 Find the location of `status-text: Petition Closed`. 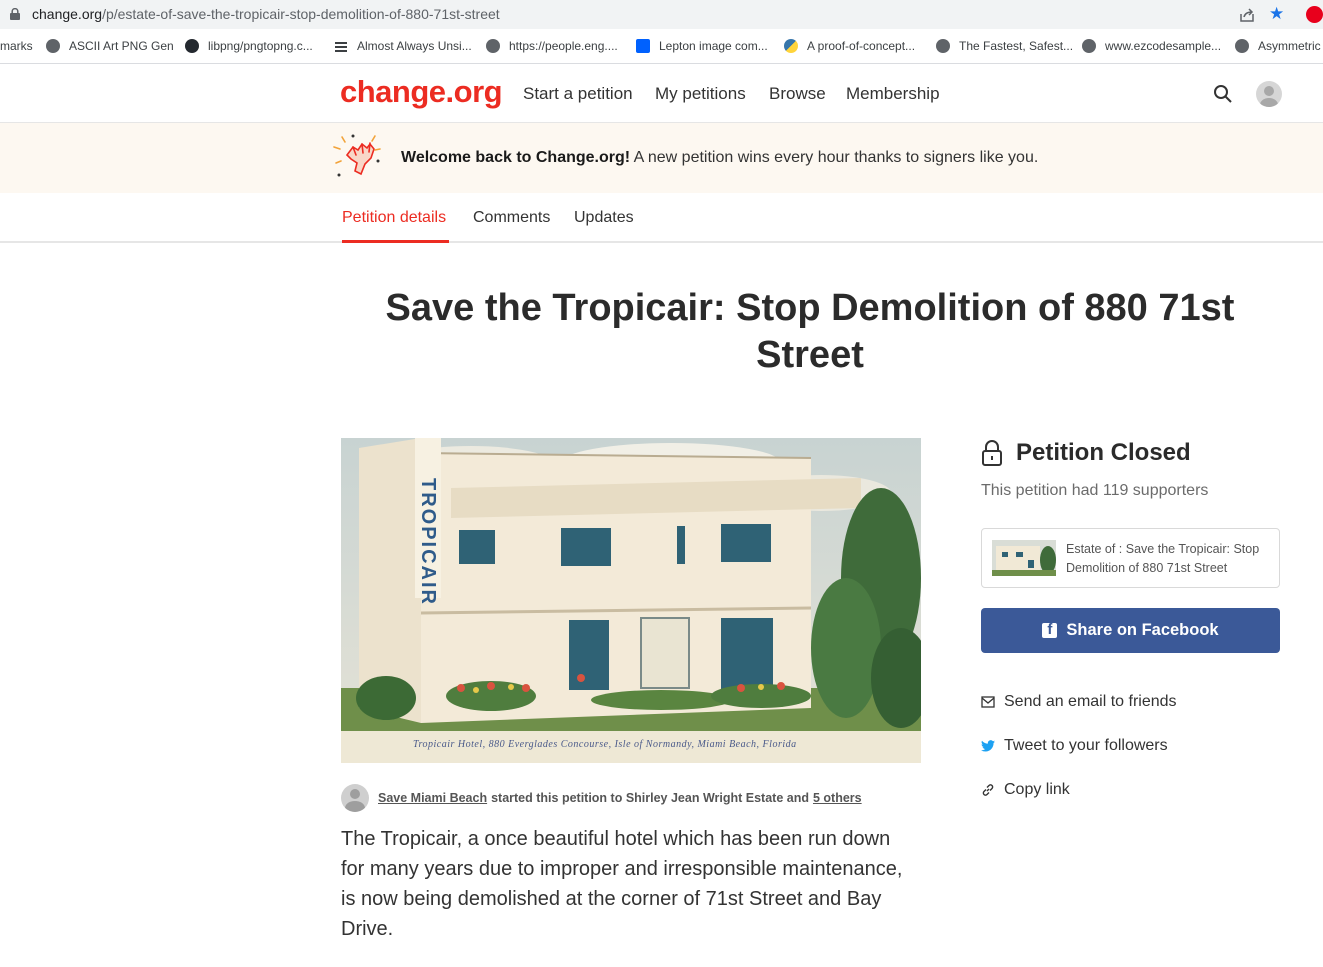

status-text: Petition Closed is located at coordinates (1103, 452).